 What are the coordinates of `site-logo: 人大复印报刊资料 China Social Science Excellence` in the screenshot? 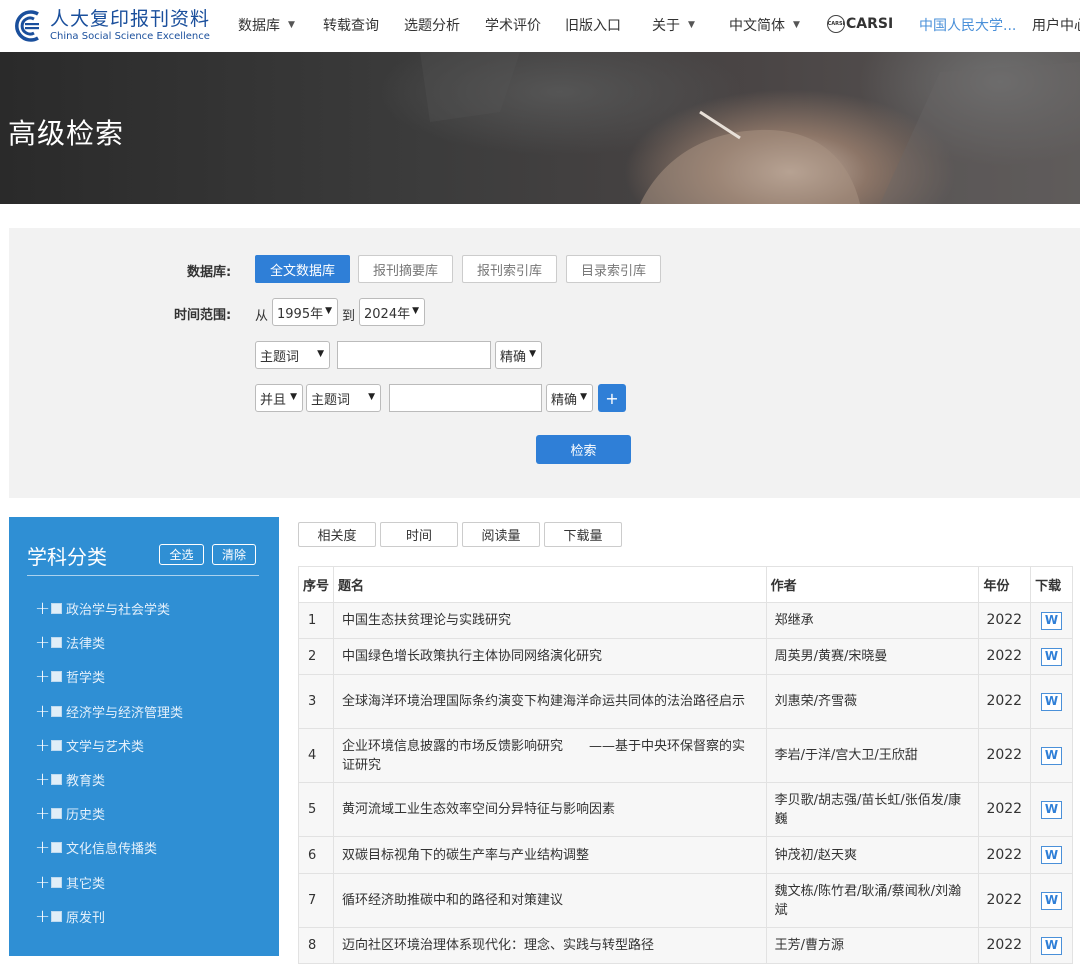 It's located at (109, 26).